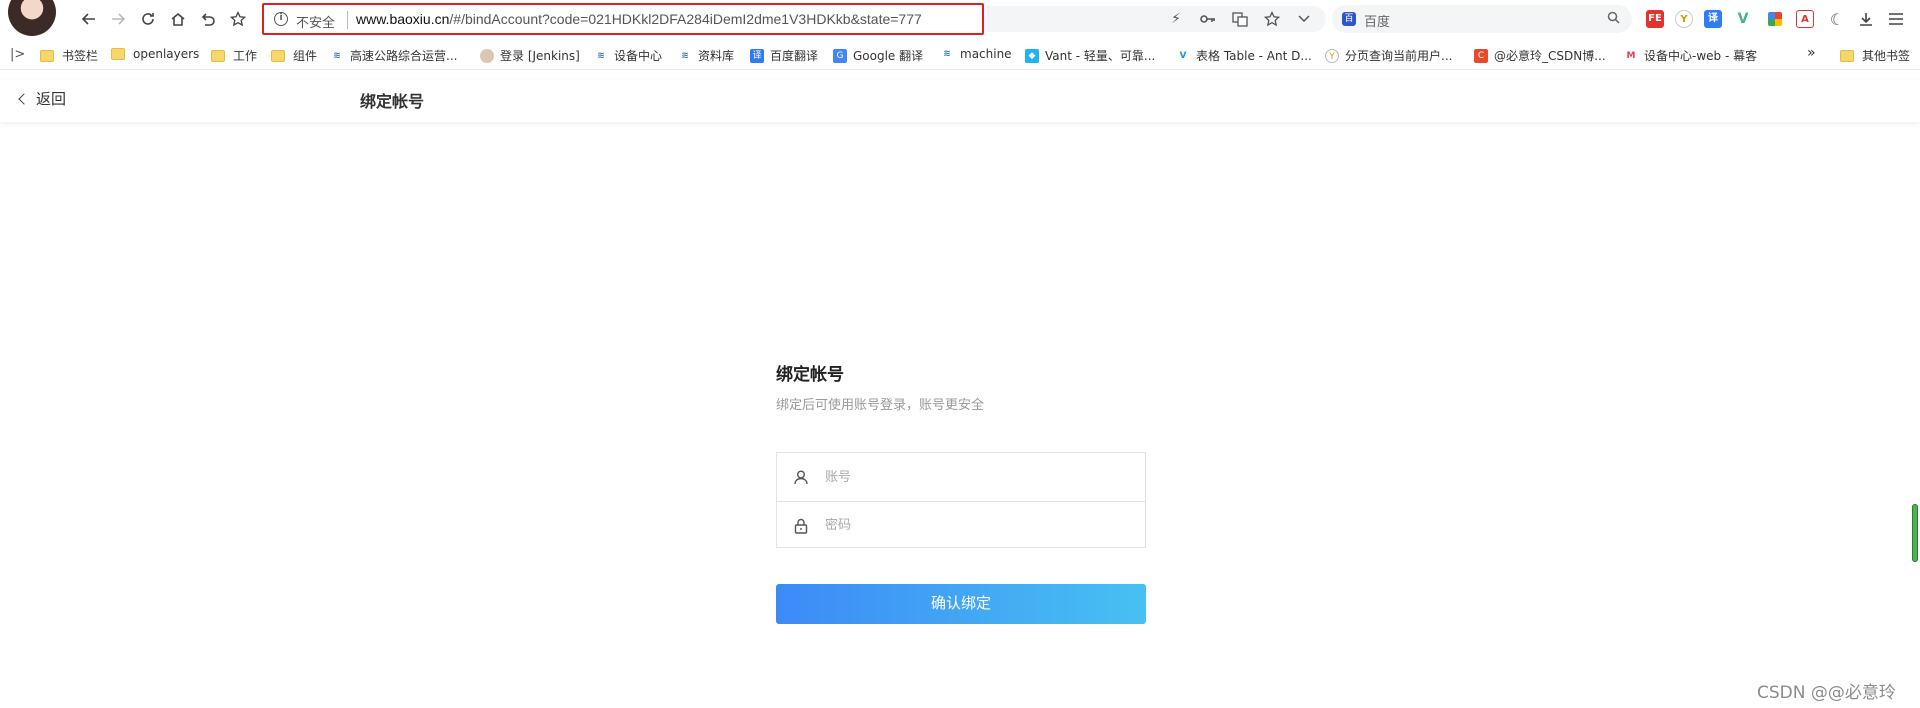  What do you see at coordinates (880, 405) in the screenshot?
I see `form-subtitle: 绑定后可使用账号登录，账号更安全` at bounding box center [880, 405].